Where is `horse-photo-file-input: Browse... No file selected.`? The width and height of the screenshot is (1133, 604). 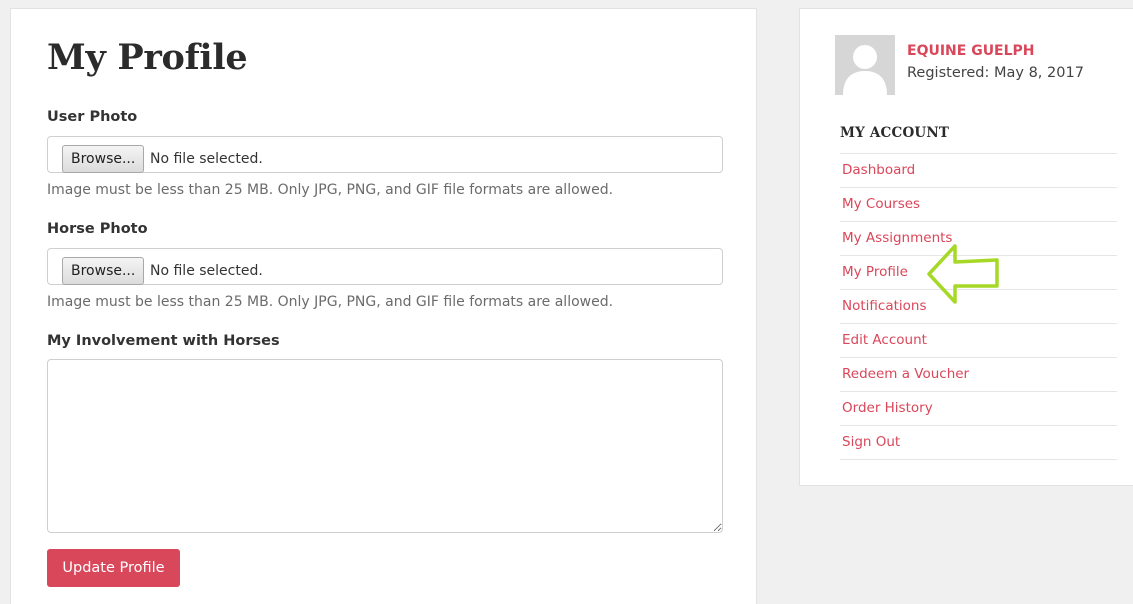
horse-photo-file-input: Browse... No file selected. is located at coordinates (385, 266).